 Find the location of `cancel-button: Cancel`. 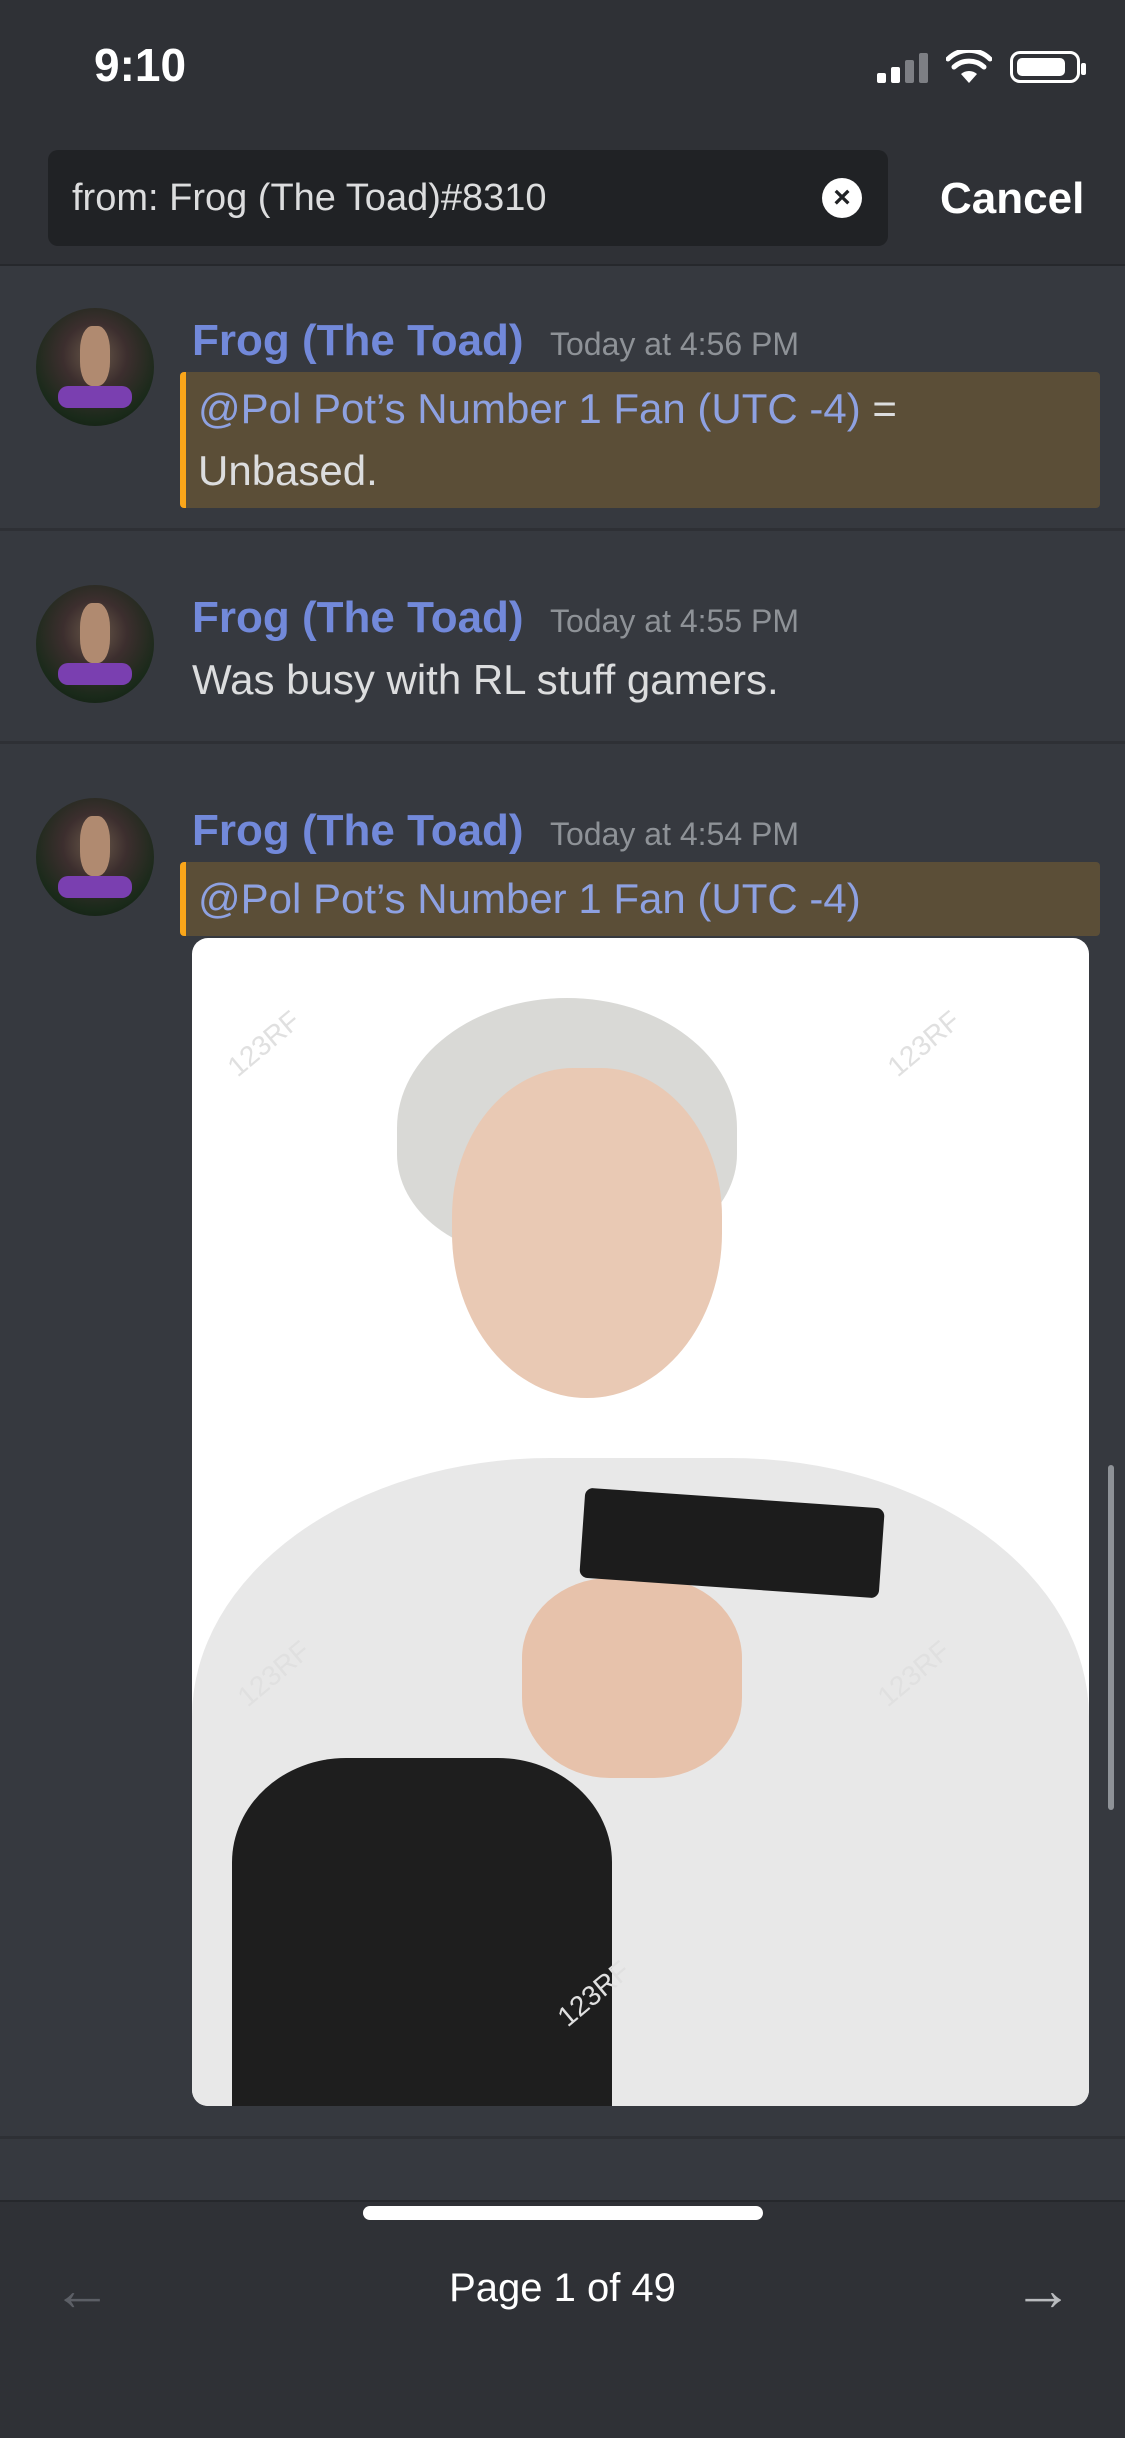

cancel-button: Cancel is located at coordinates (1012, 199).